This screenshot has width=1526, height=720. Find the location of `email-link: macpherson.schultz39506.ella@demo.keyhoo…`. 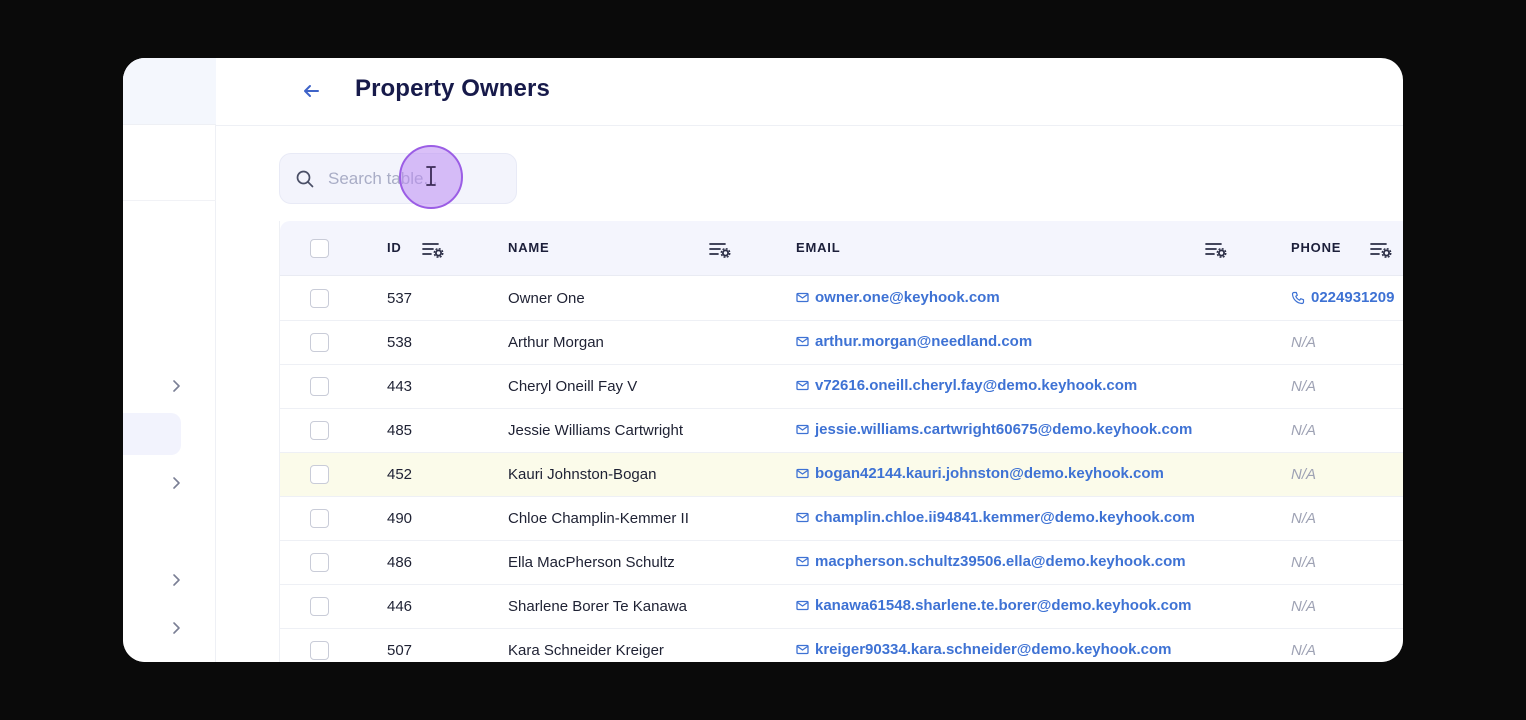

email-link: macpherson.schultz39506.ella@demo.keyhoo… is located at coordinates (991, 561).